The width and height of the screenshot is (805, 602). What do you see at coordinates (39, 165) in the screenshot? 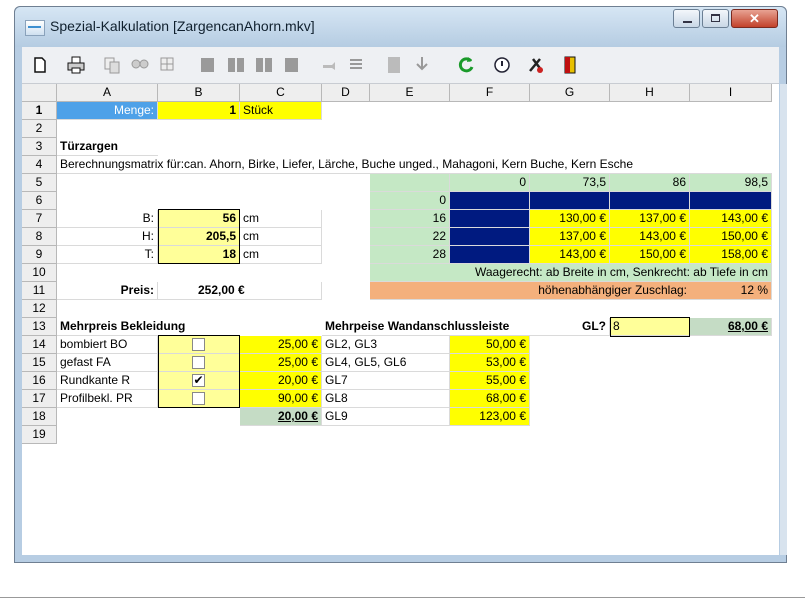
I see `row-header: 4` at bounding box center [39, 165].